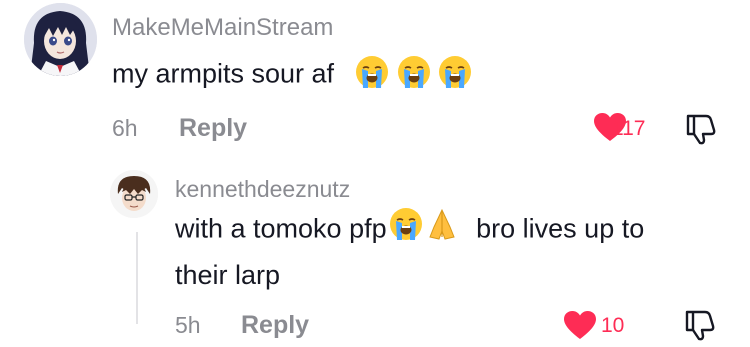  What do you see at coordinates (222, 28) in the screenshot?
I see `comment-username: MakeMeMainStream` at bounding box center [222, 28].